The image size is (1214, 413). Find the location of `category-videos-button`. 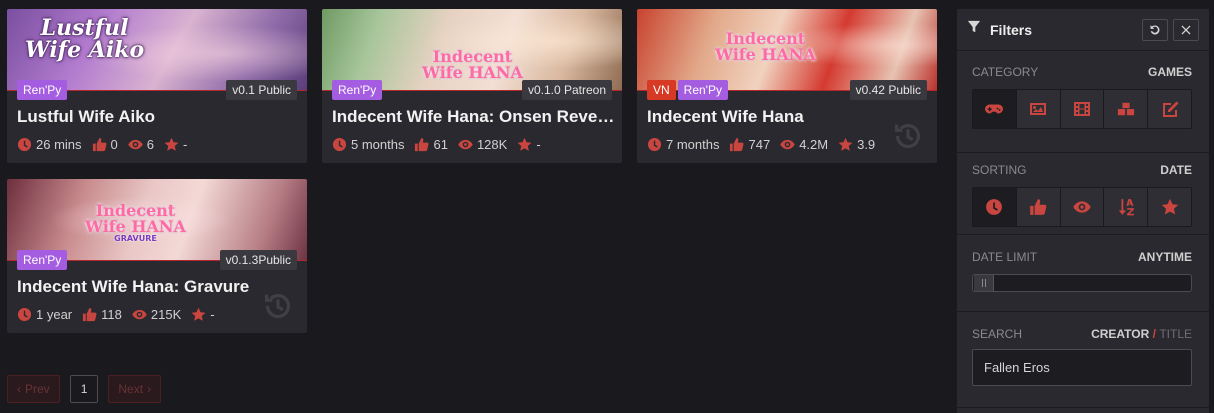

category-videos-button is located at coordinates (1082, 109).